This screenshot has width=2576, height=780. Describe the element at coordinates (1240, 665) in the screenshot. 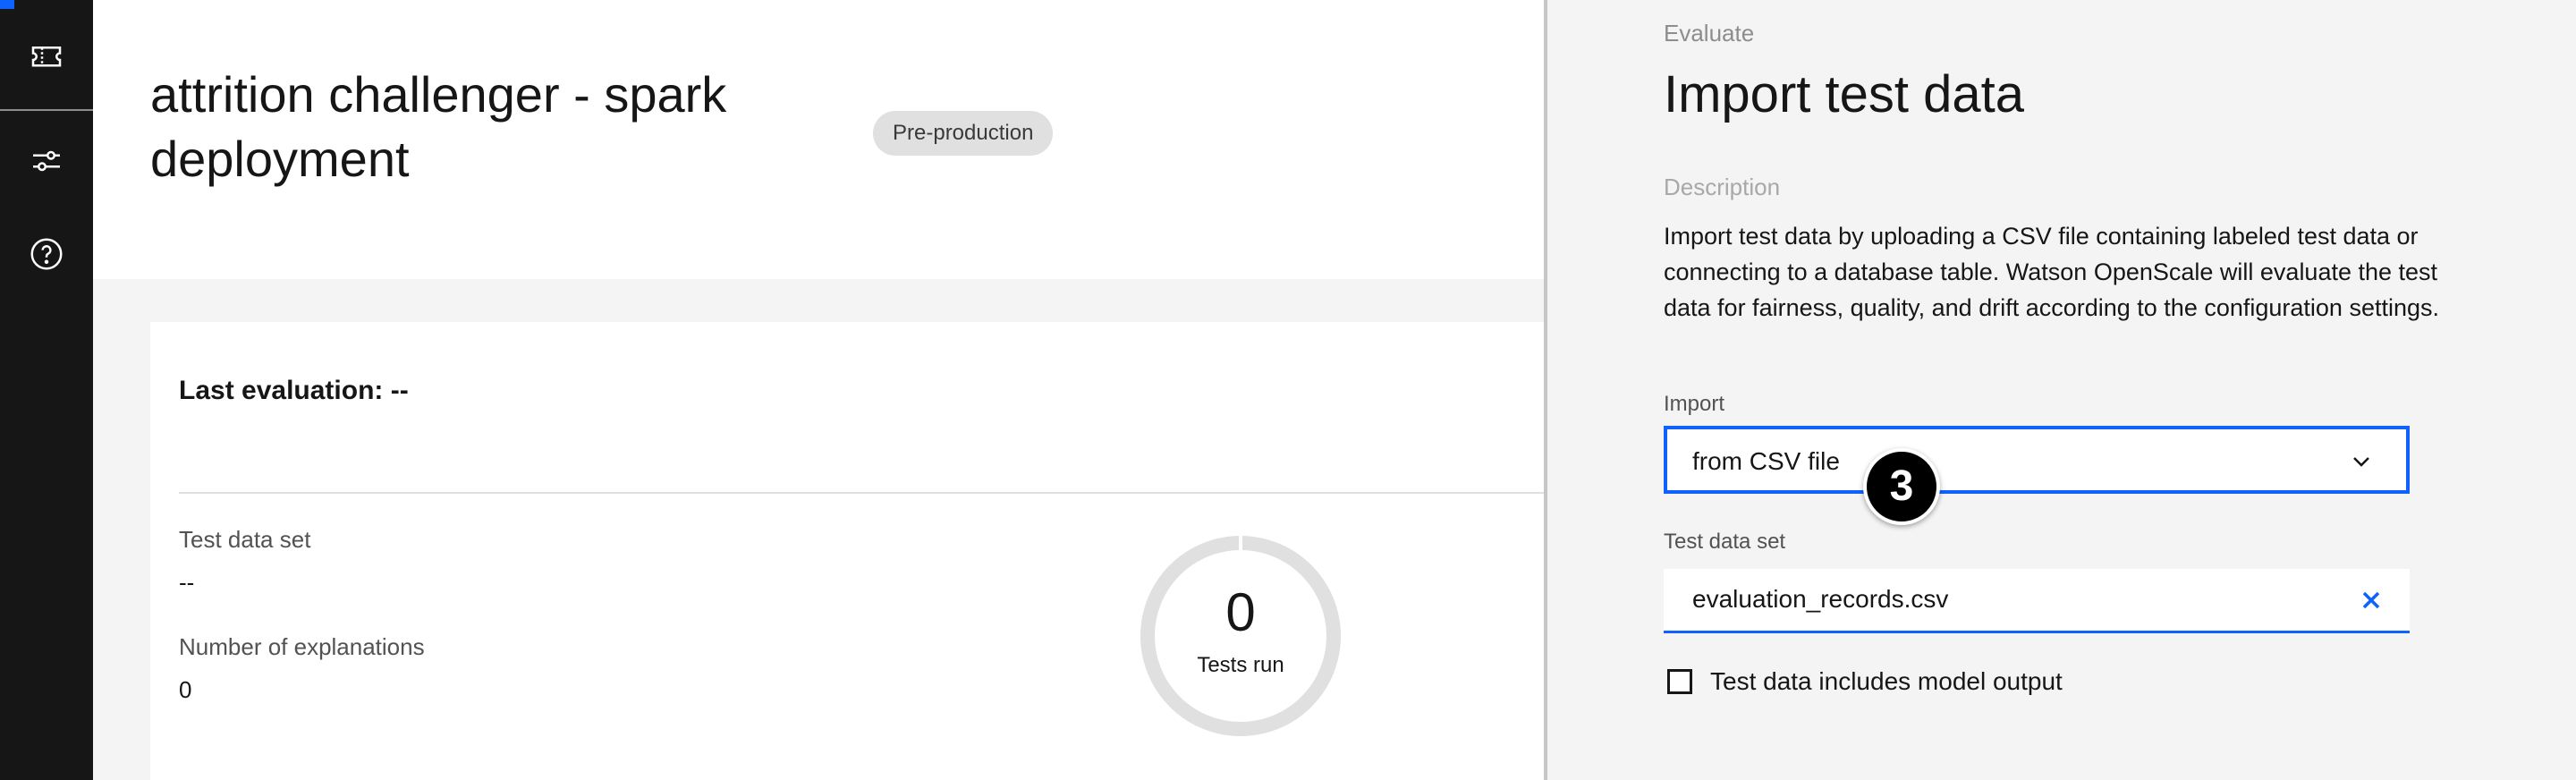

I see `tests-run-label: Tests run` at that location.